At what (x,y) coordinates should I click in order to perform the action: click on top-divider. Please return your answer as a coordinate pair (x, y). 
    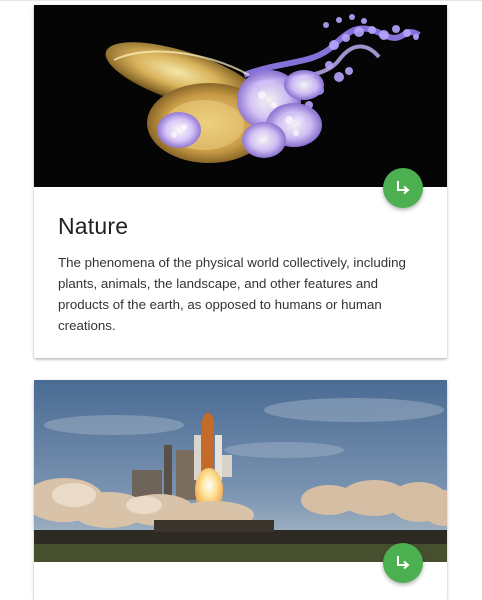
    Looking at the image, I should click on (241, 0).